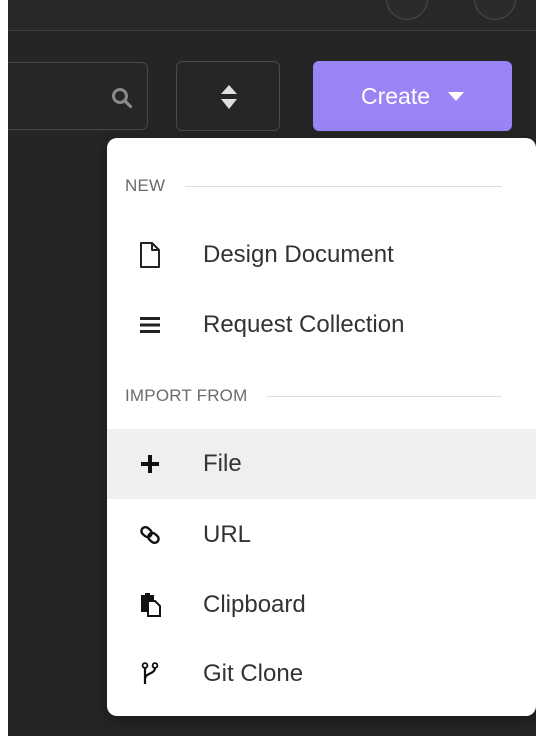  Describe the element at coordinates (222, 463) in the screenshot. I see `menu-item-label: File` at that location.